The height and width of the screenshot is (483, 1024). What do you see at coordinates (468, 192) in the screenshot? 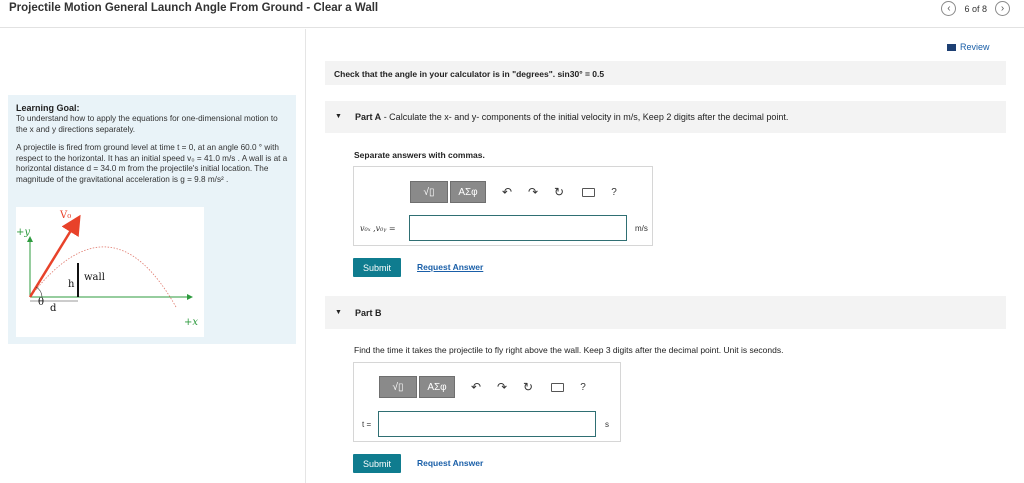
I see `symbols-button: ΑΣφ` at bounding box center [468, 192].